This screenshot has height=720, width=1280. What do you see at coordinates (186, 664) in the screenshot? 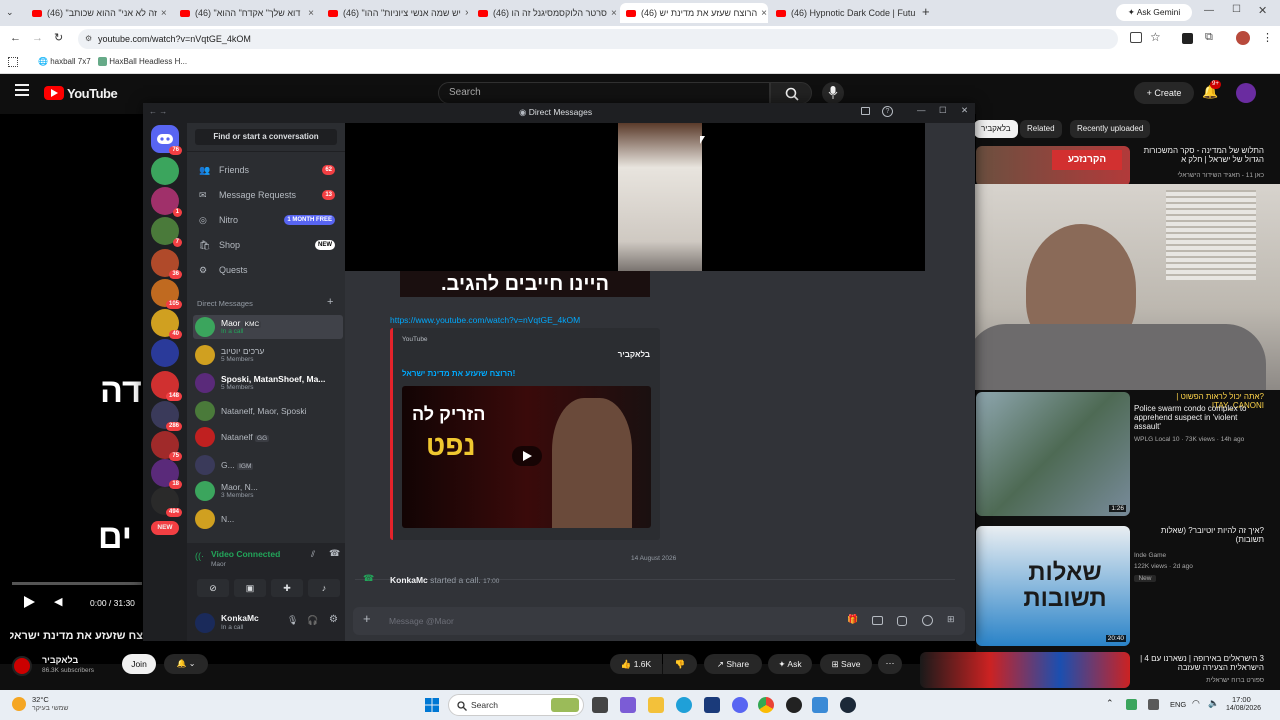
I see `subscribe-bell-button: 🔔 ⌄` at bounding box center [186, 664].